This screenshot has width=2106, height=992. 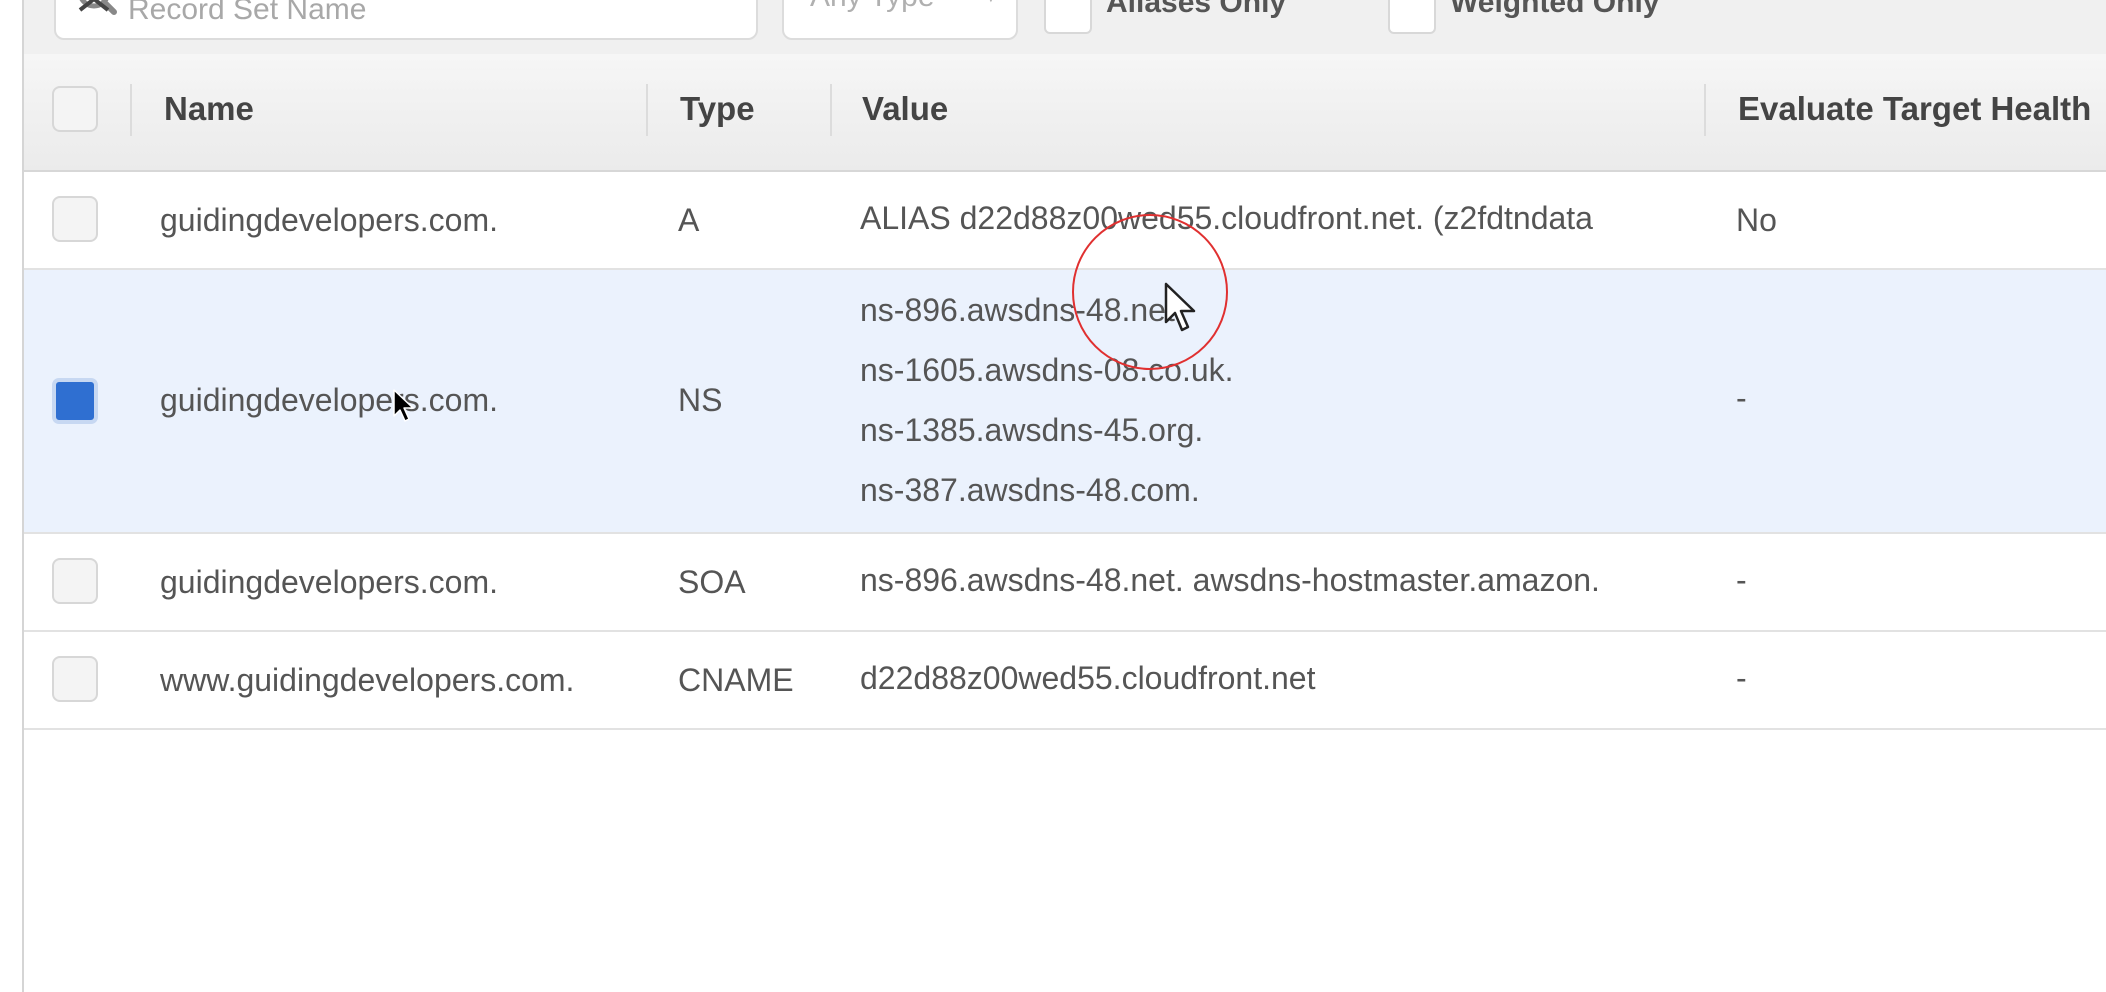 What do you see at coordinates (94, 9) in the screenshot?
I see `clear-icon` at bounding box center [94, 9].